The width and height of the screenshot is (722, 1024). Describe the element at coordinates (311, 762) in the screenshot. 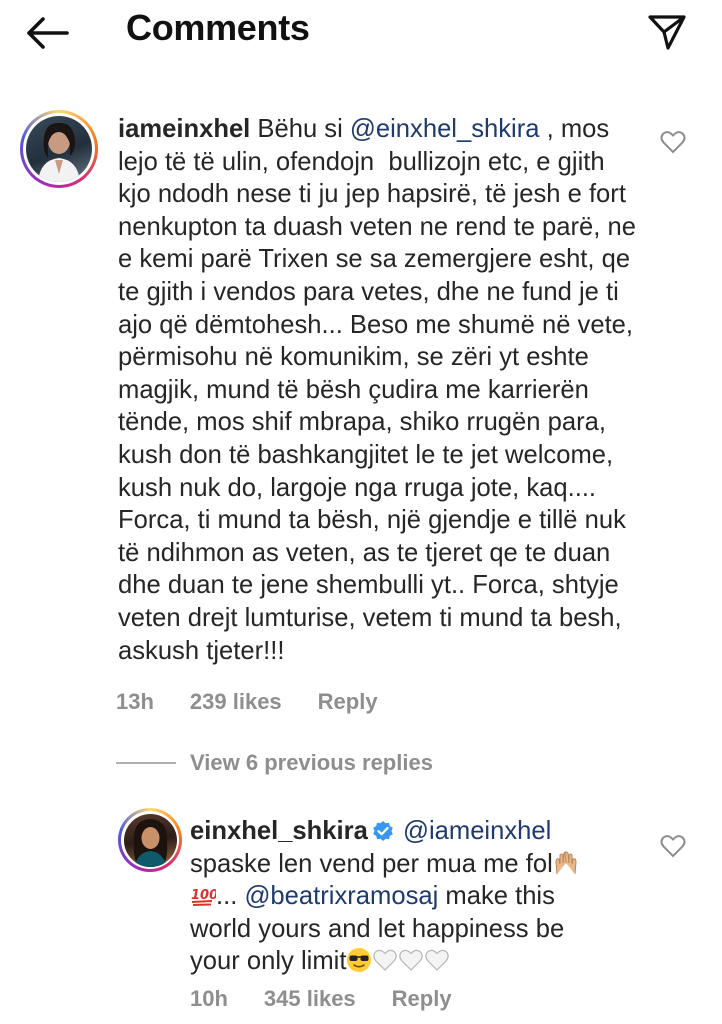

I see `view-replies-label: View 6 previous replies` at that location.